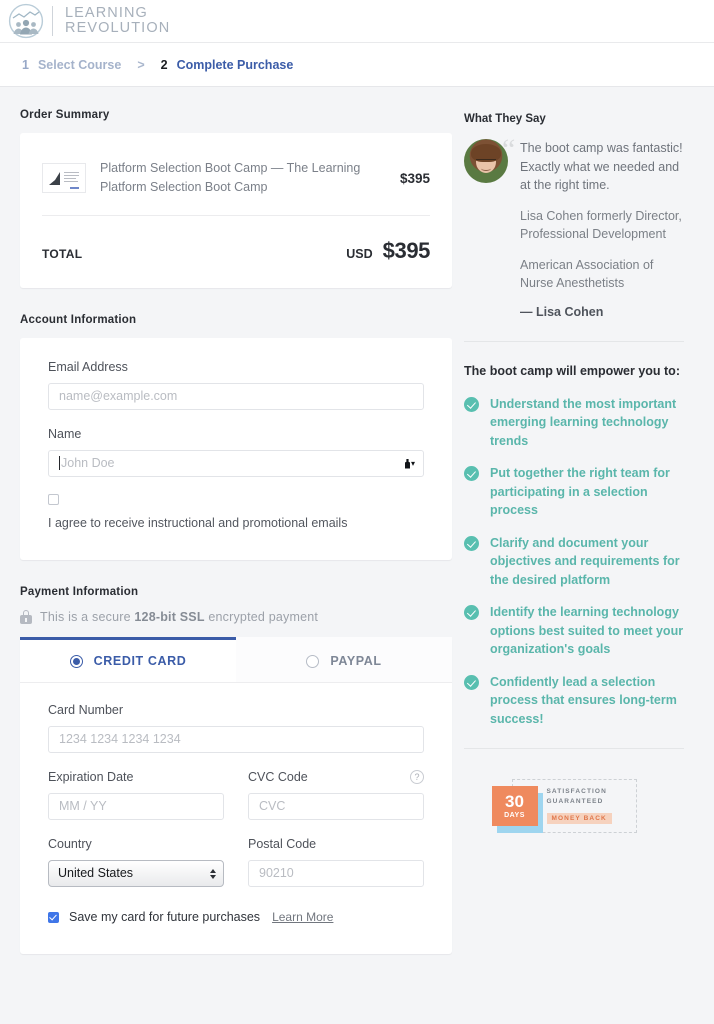 This screenshot has height=1024, width=714. Describe the element at coordinates (575, 801) in the screenshot. I see `guarantee-line-2: GUARANTEED` at that location.